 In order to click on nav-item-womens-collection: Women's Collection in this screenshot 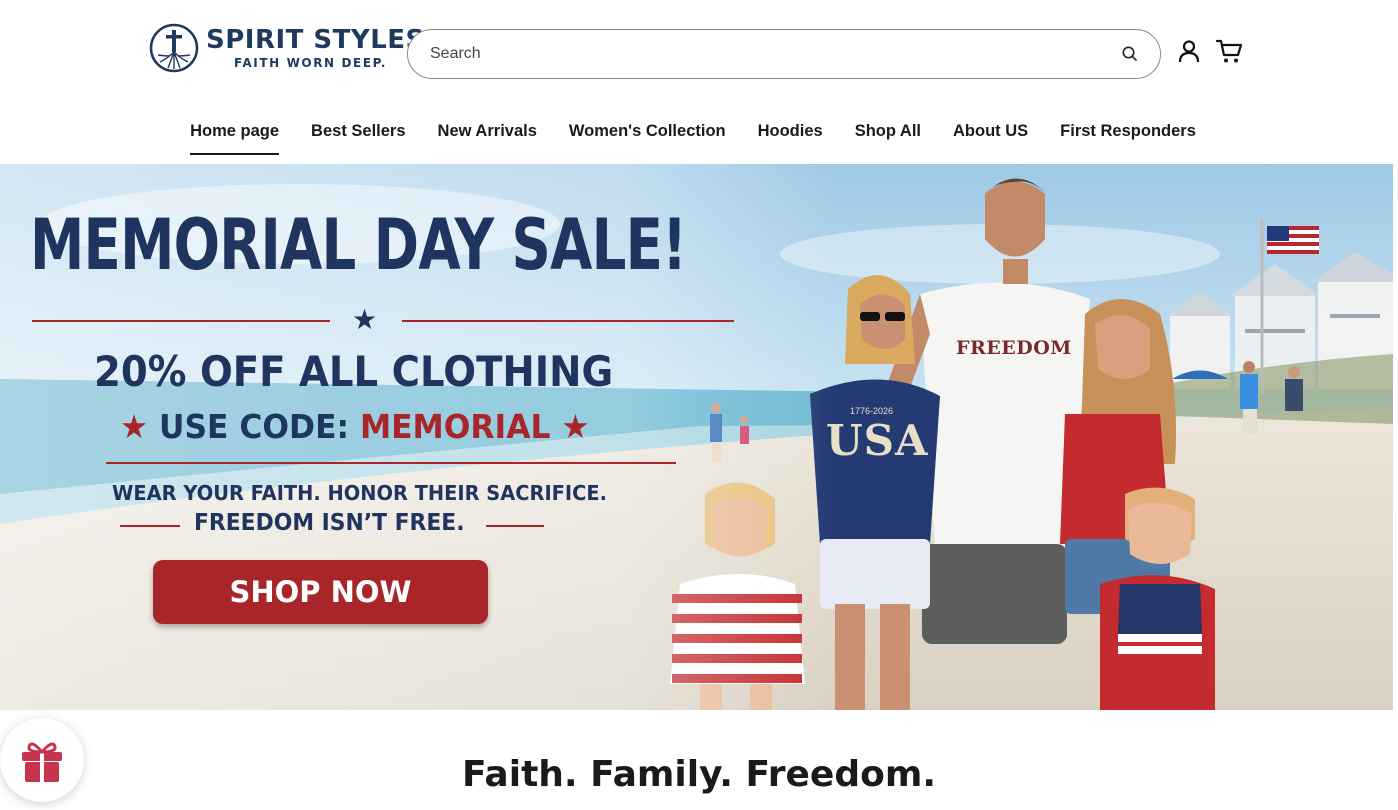, I will do `click(647, 138)`.